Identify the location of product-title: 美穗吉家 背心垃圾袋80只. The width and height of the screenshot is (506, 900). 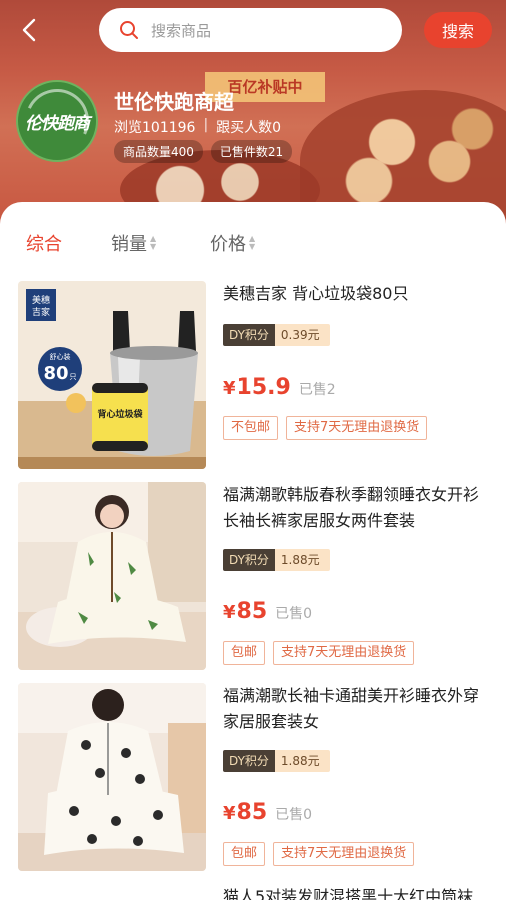
(355, 294).